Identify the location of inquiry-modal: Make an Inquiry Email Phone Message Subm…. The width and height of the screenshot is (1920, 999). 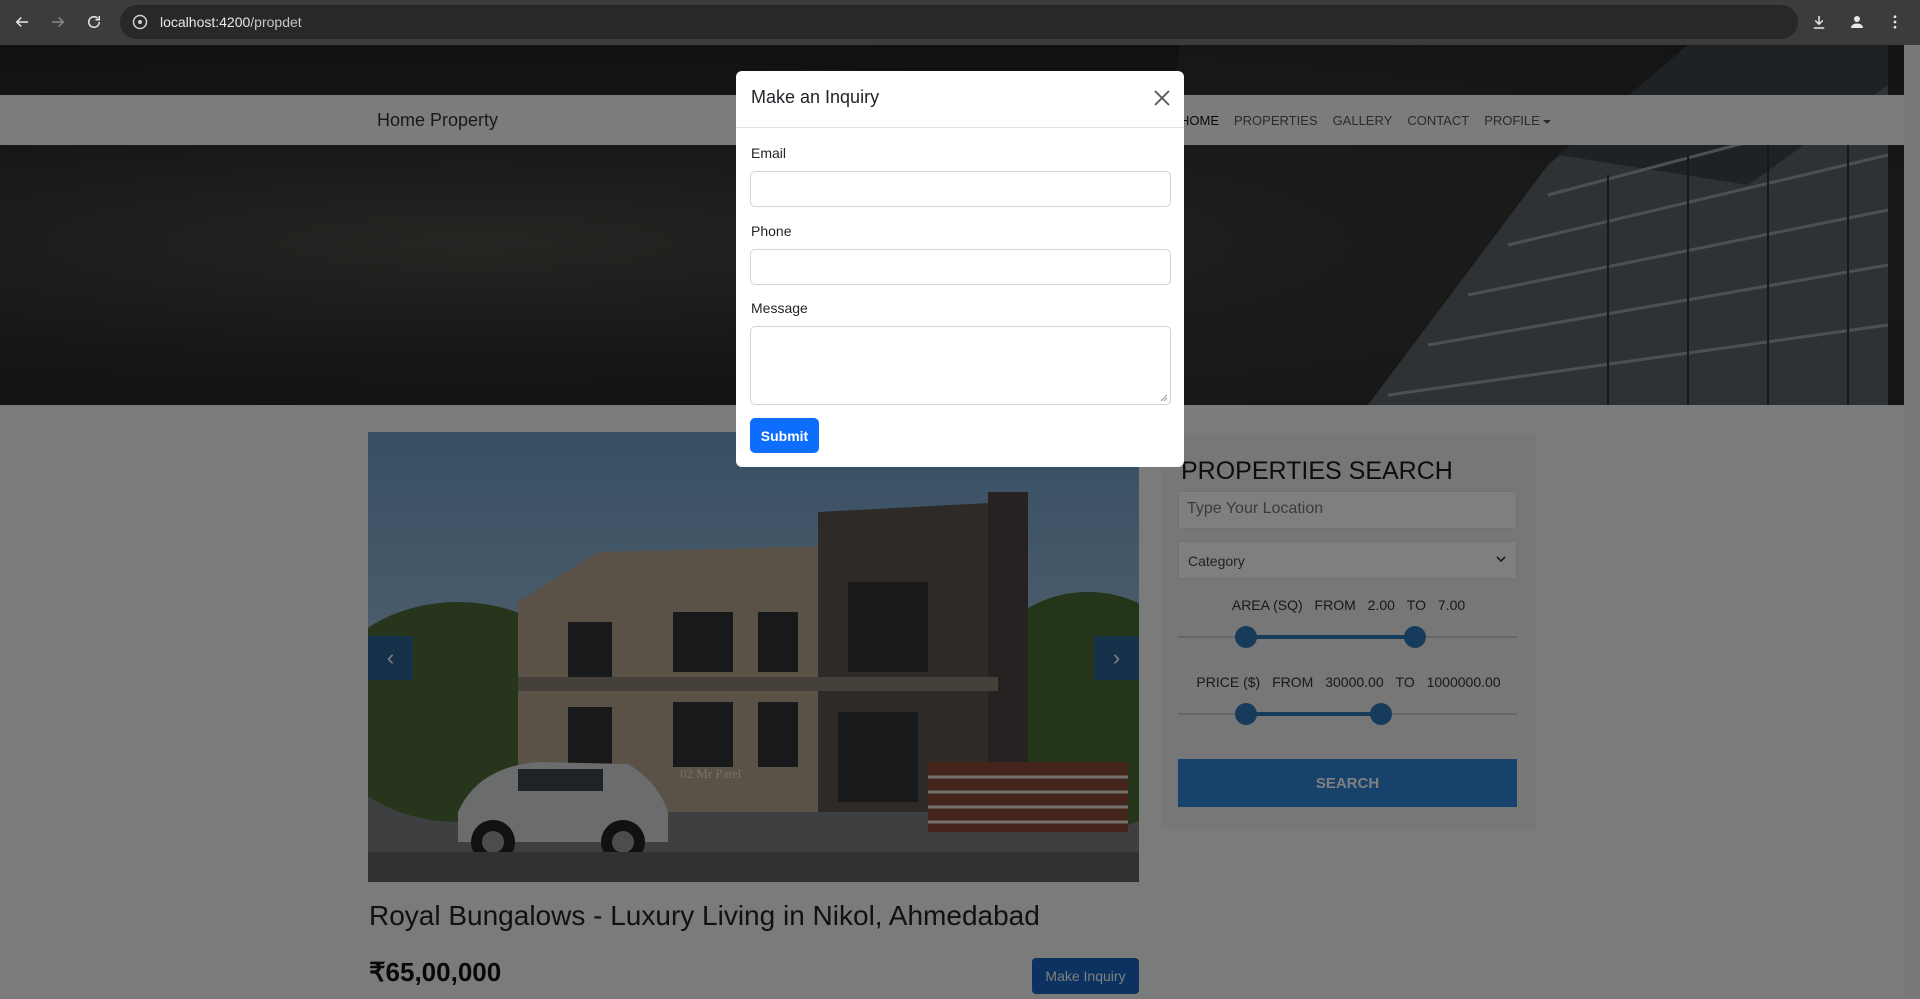
(960, 269).